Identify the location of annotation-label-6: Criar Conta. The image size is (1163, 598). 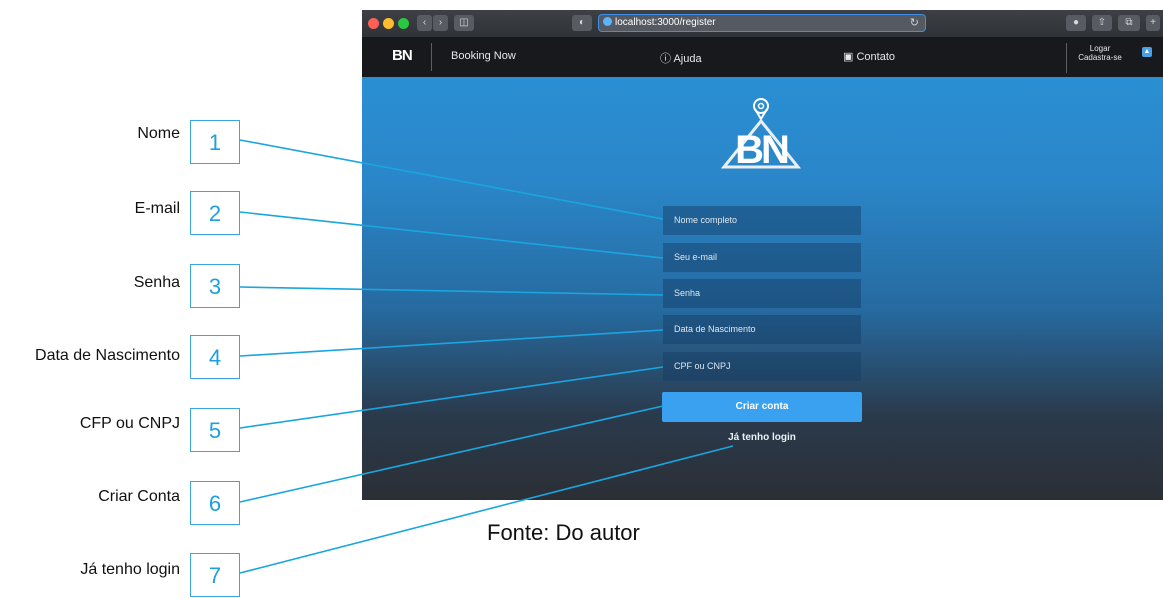
(139, 496).